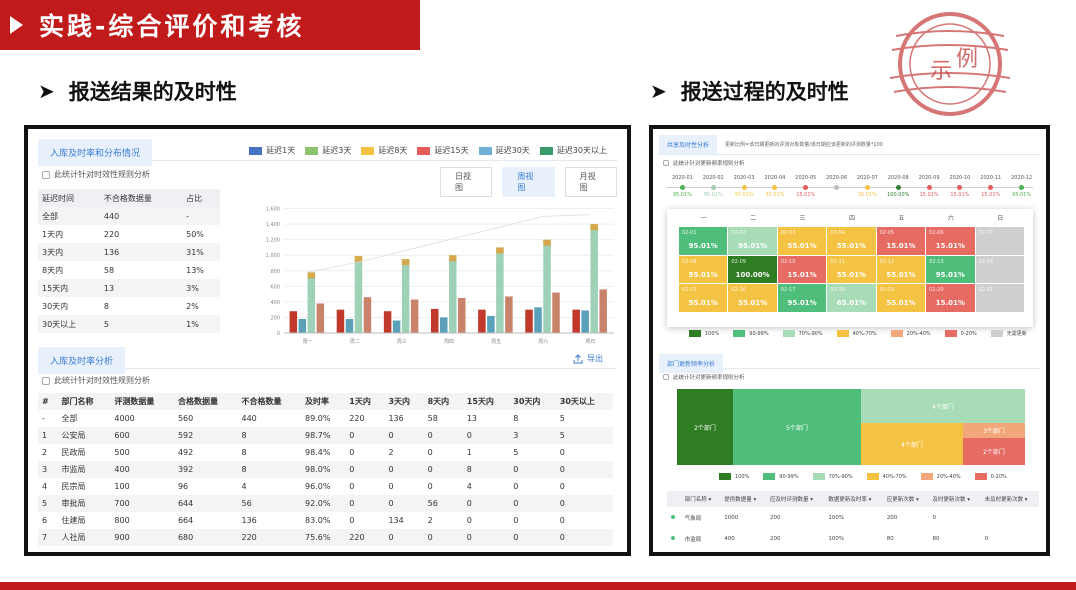  I want to click on calendar-cell: 02-07, so click(999, 241).